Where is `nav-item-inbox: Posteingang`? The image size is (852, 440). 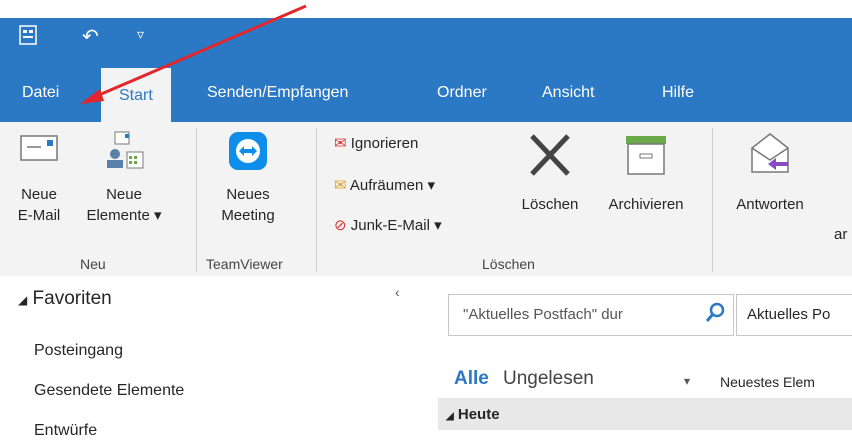
nav-item-inbox: Posteingang is located at coordinates (78, 351).